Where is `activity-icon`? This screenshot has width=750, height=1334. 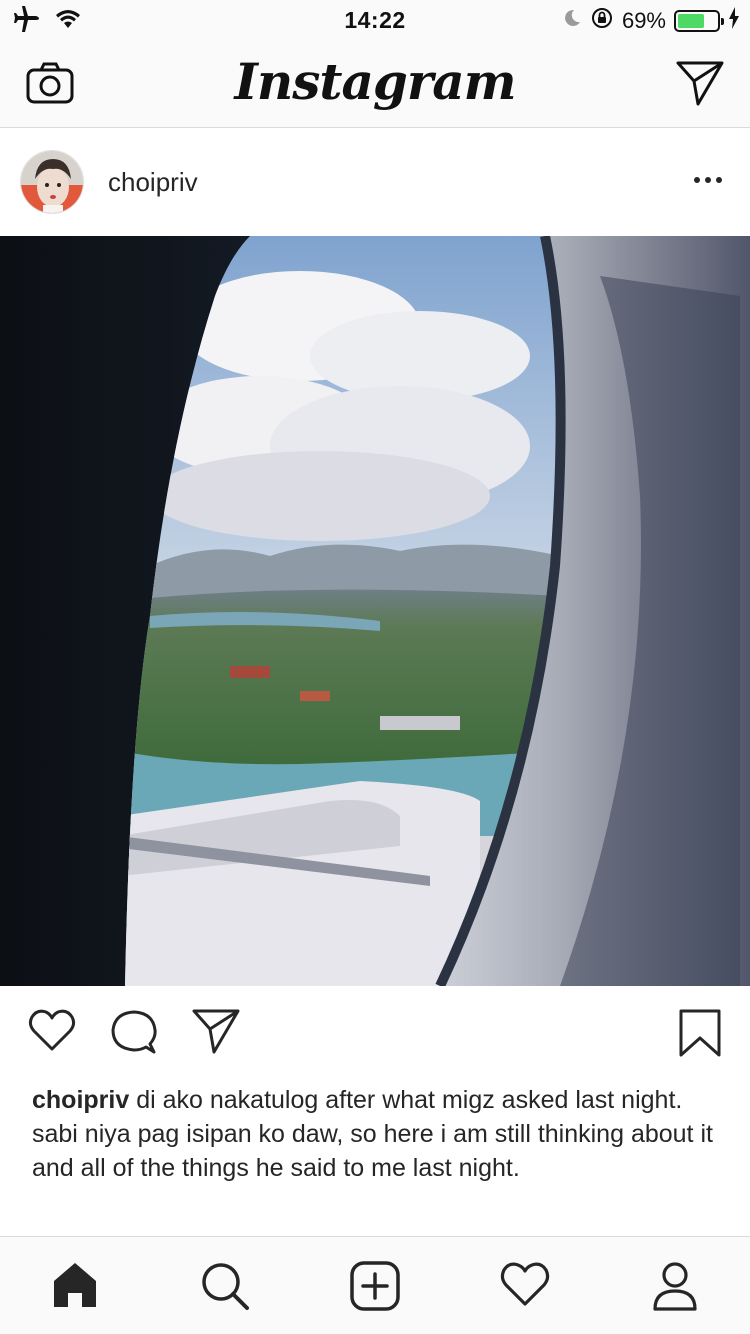
activity-icon is located at coordinates (525, 1286).